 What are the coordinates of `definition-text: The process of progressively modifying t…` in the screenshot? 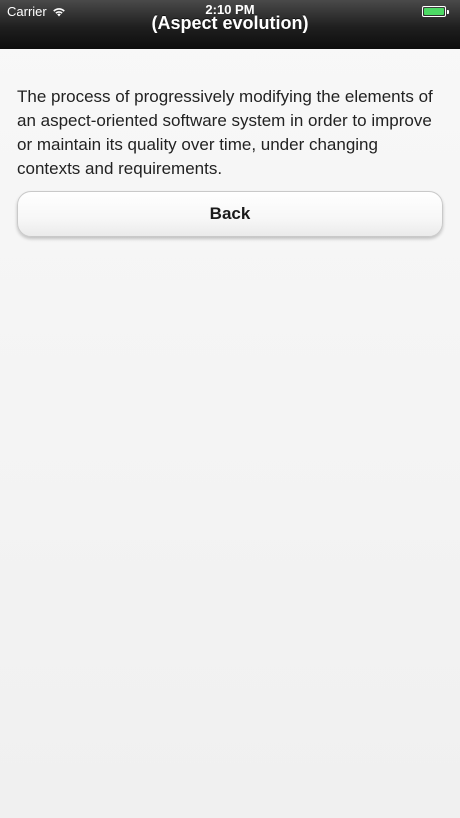 It's located at (225, 132).